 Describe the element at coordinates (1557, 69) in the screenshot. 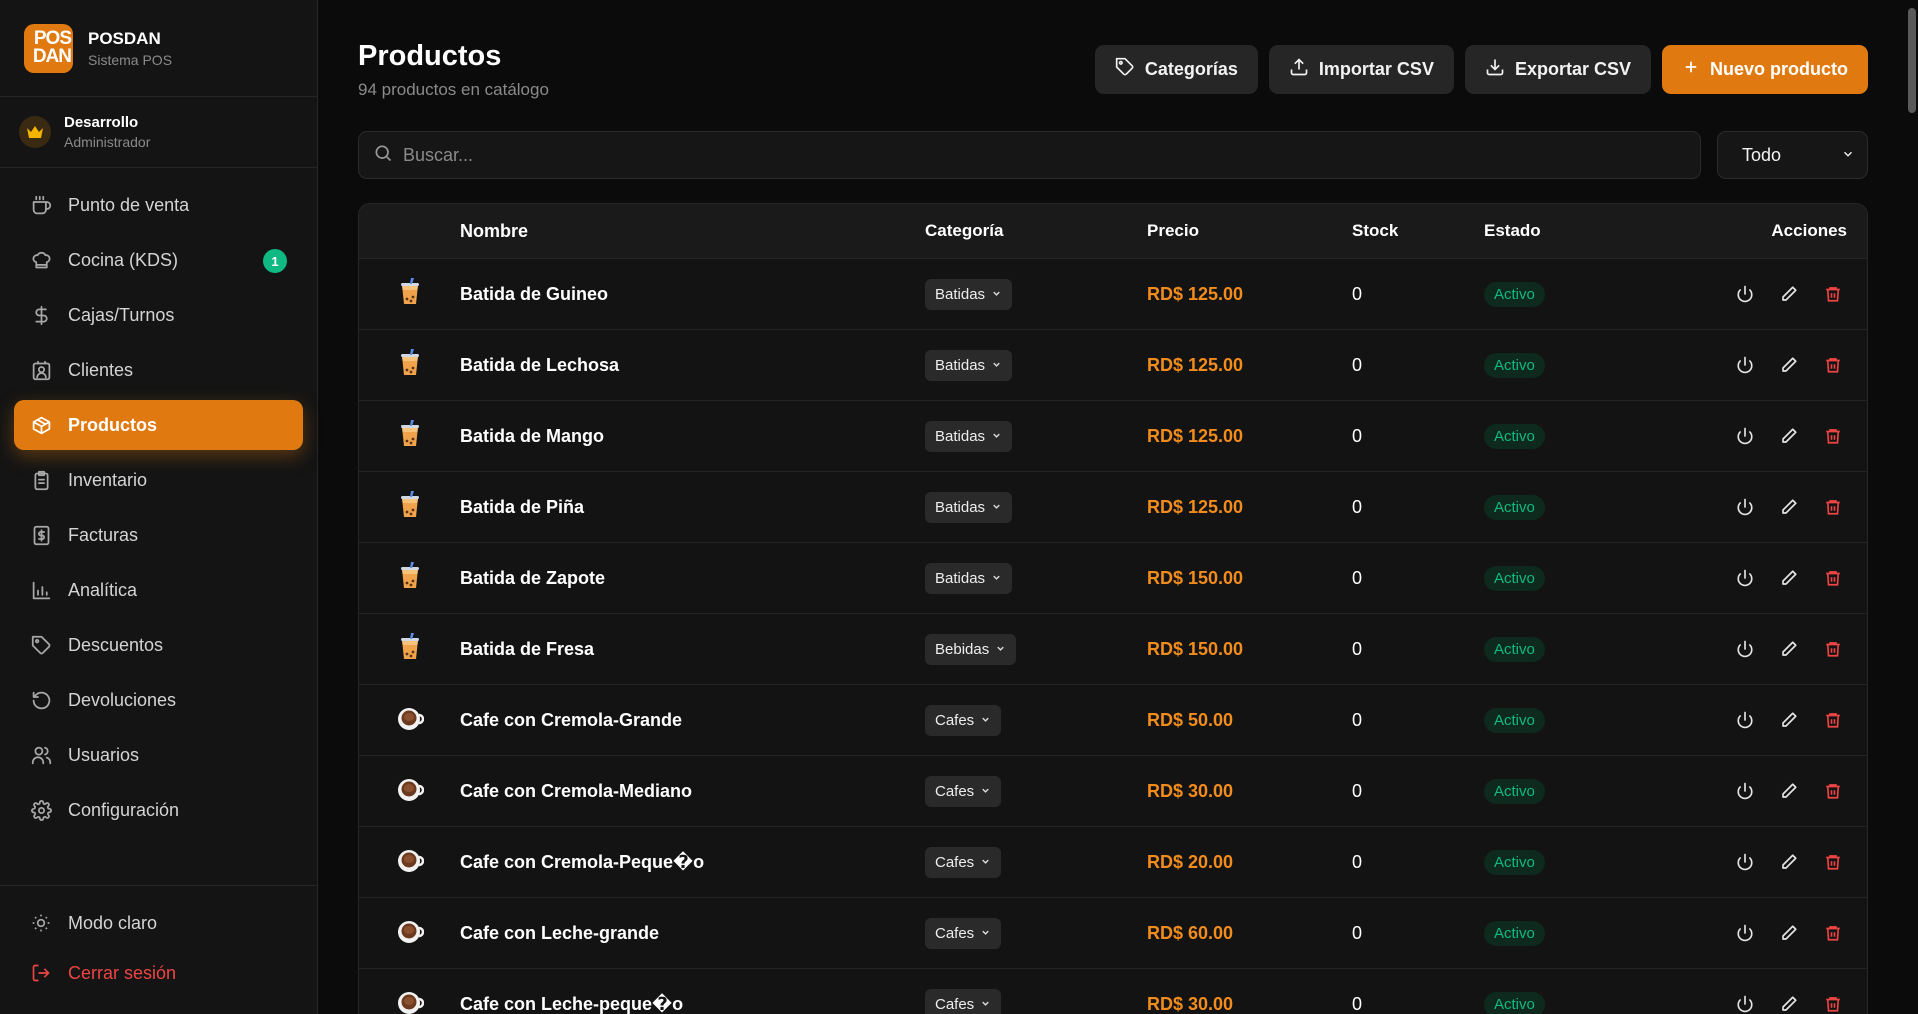

I see `export-csv-button: Exportar CSV` at that location.